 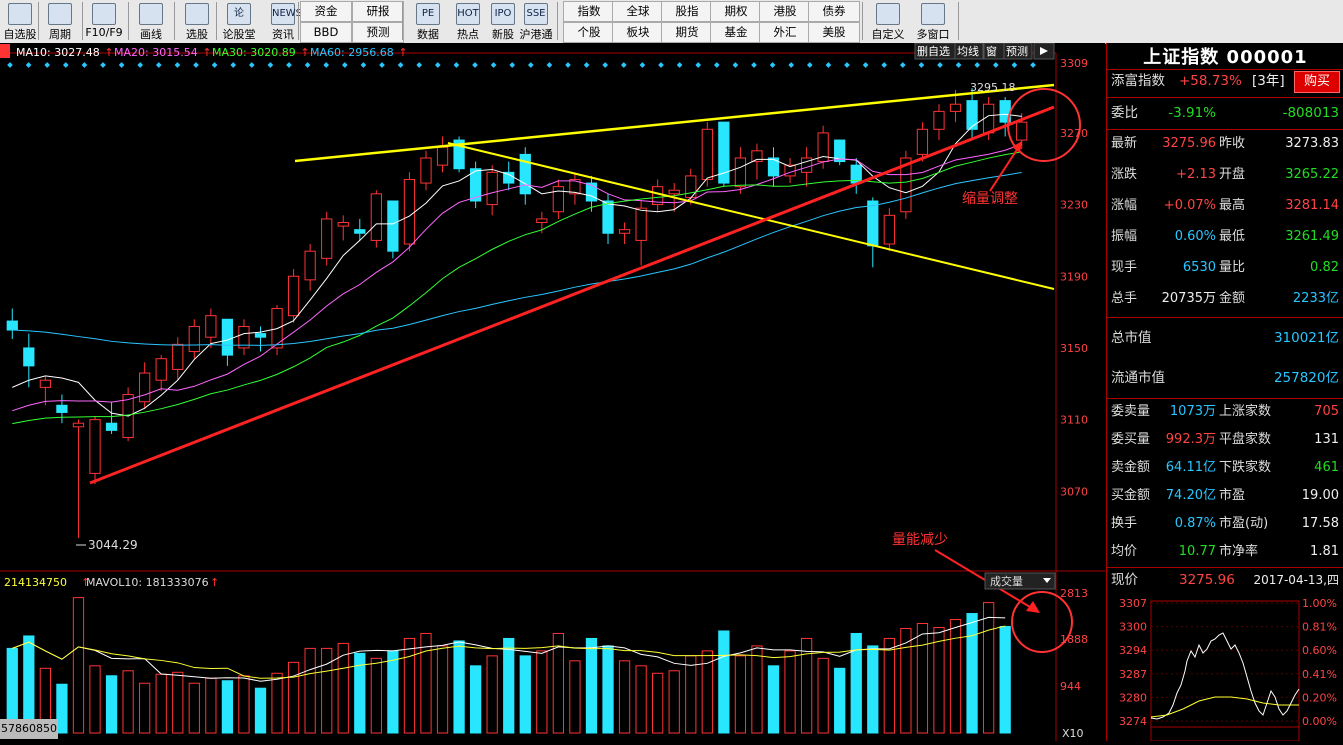 I want to click on mini-left-tick: 3280, so click(x=1133, y=697).